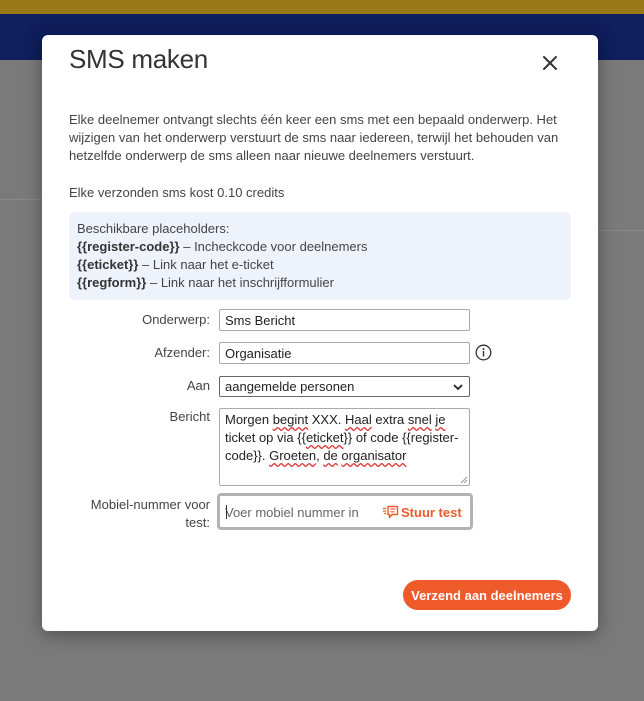 Image resolution: width=644 pixels, height=701 pixels. I want to click on message-text: ticket op via {{, so click(265, 437).